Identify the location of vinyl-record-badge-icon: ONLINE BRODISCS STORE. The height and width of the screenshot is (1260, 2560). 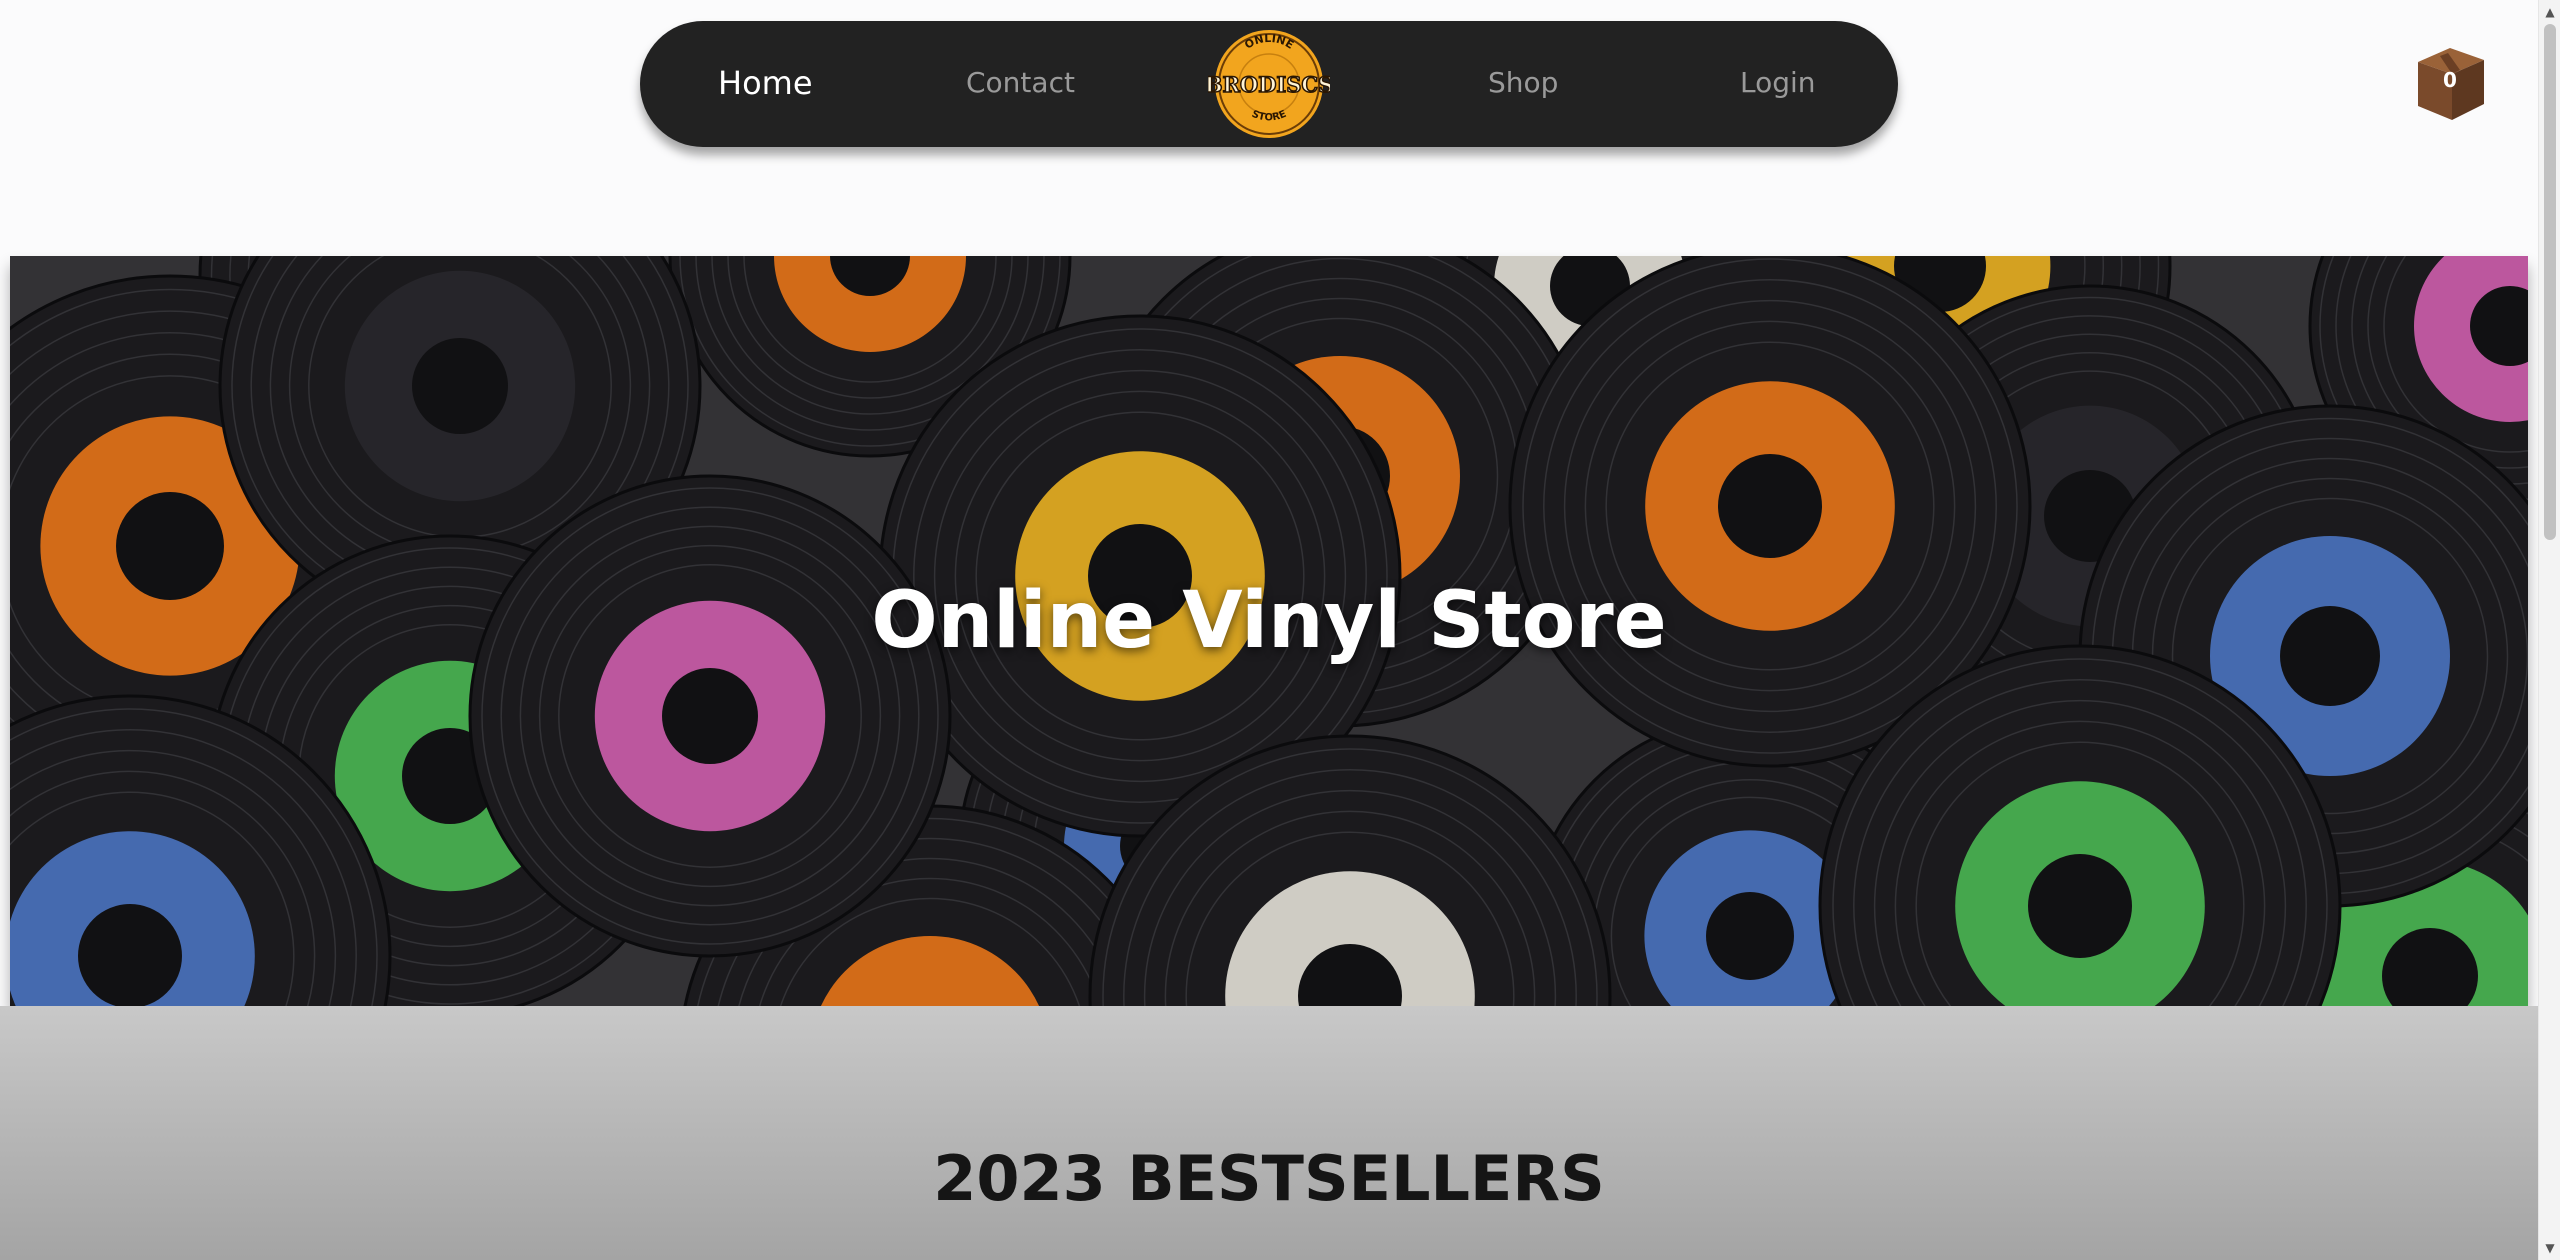
(1269, 84).